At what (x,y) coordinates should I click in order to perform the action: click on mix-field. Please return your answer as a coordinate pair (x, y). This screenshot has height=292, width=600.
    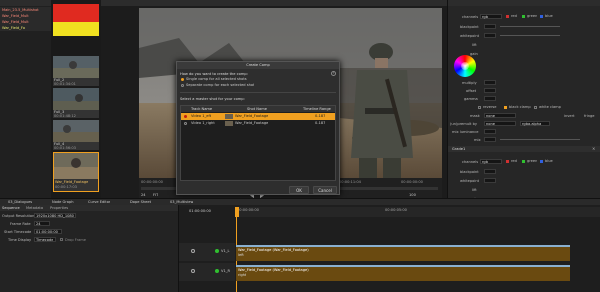
    Looking at the image, I should click on (490, 139).